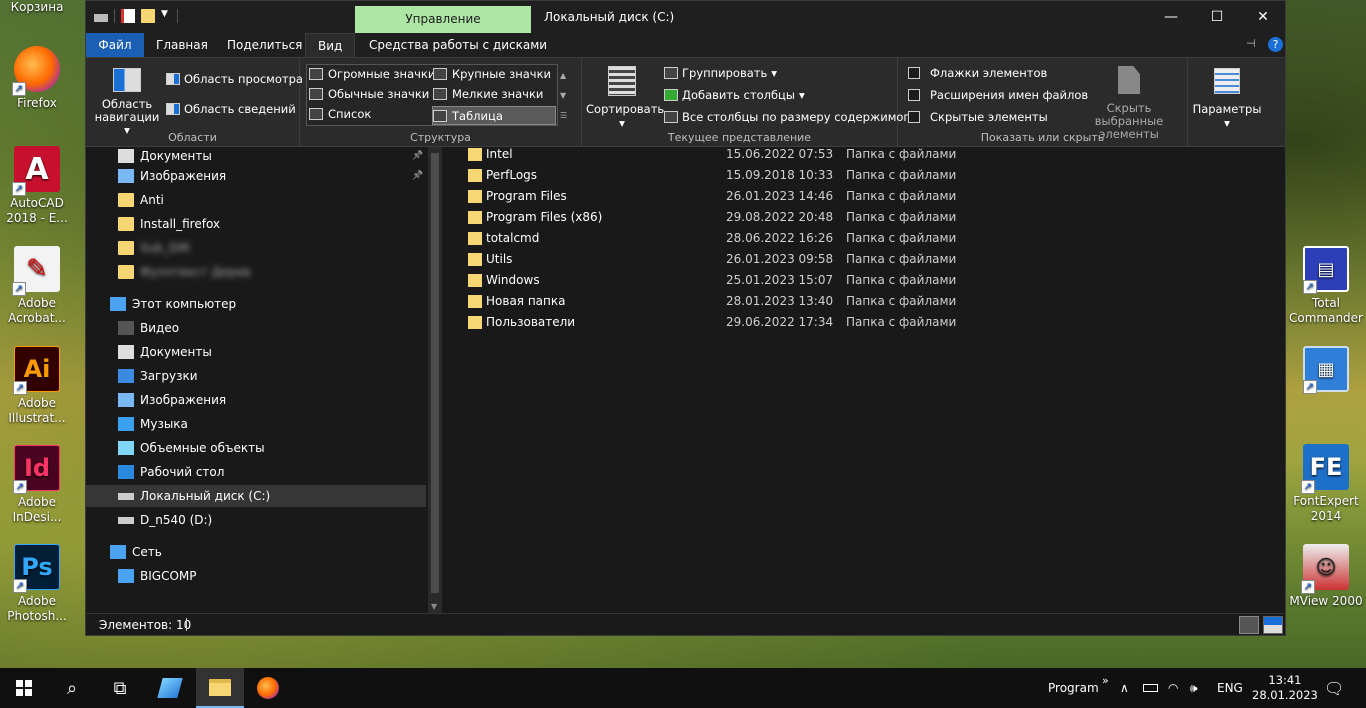 This screenshot has width=1366, height=708. What do you see at coordinates (268, 688) in the screenshot?
I see `taskbar-app-firefox` at bounding box center [268, 688].